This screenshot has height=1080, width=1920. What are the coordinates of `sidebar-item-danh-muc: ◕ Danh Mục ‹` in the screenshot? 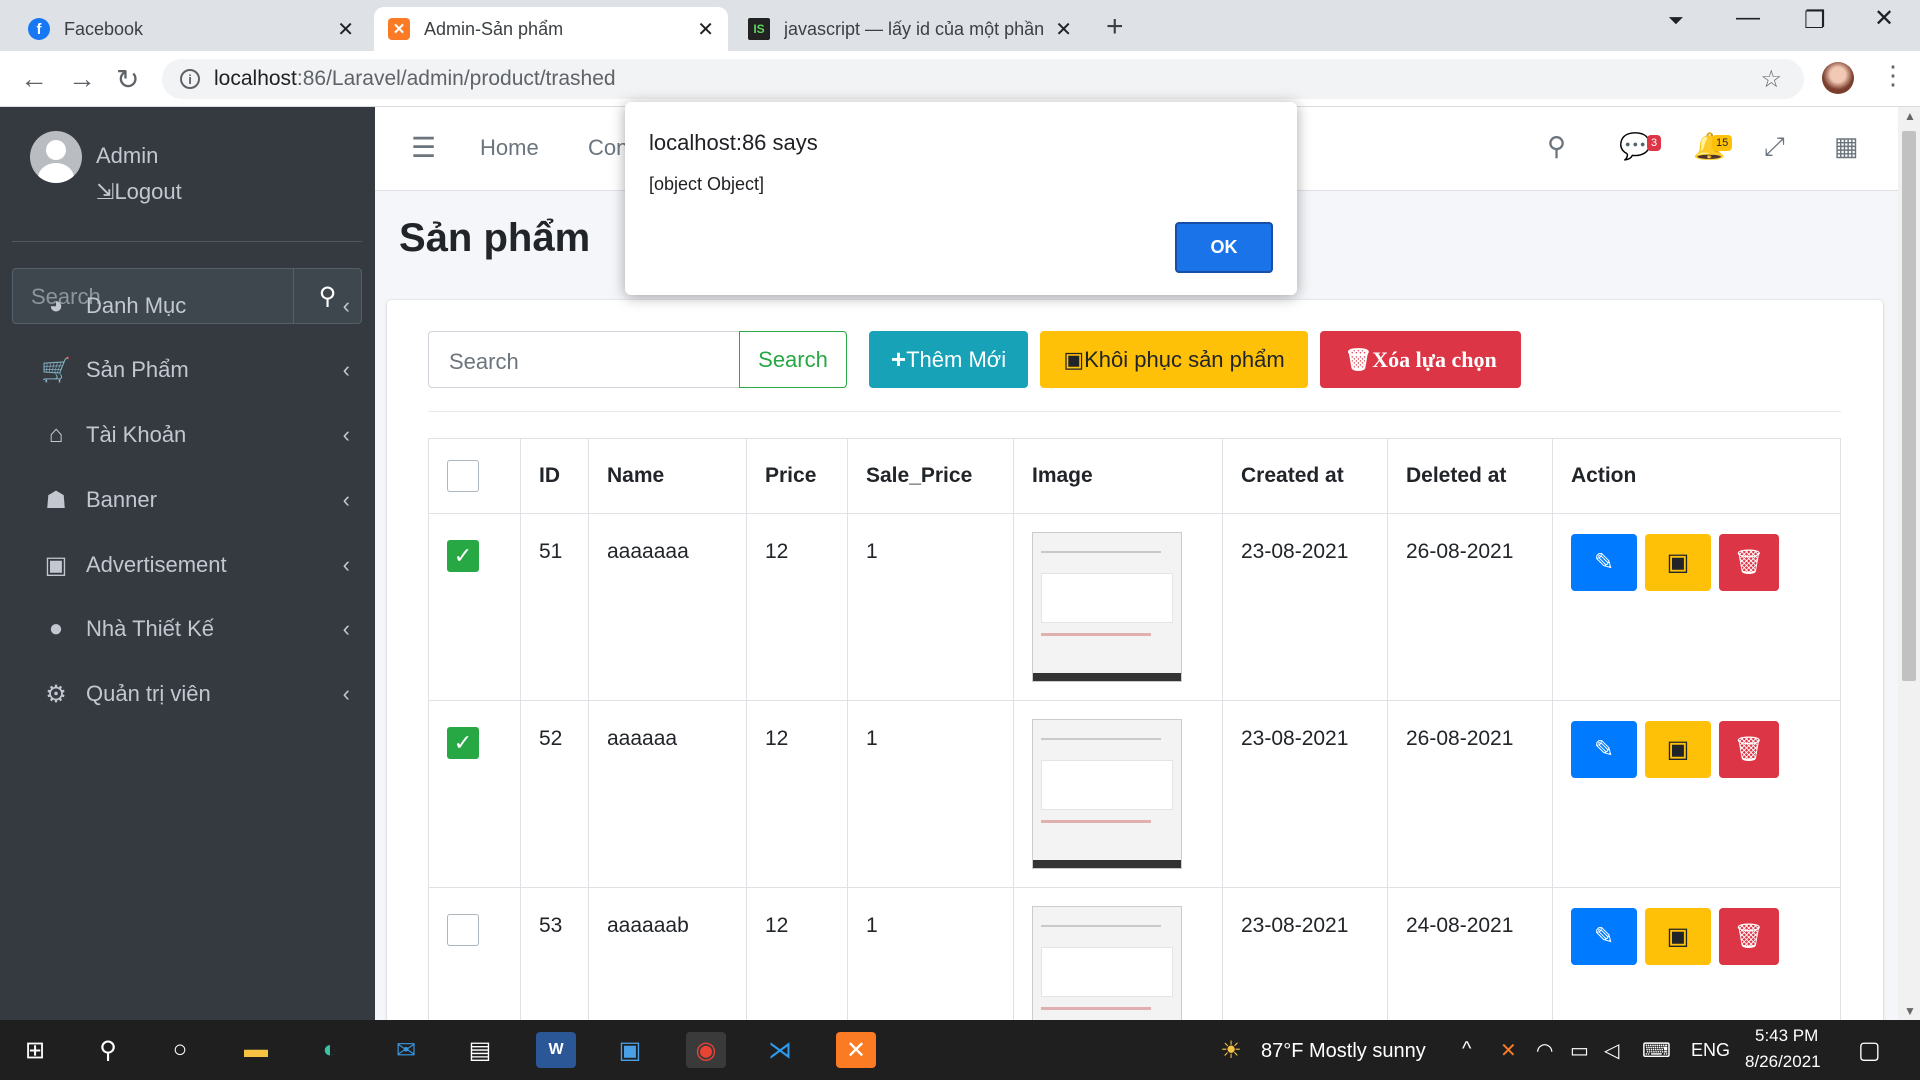 It's located at (195, 306).